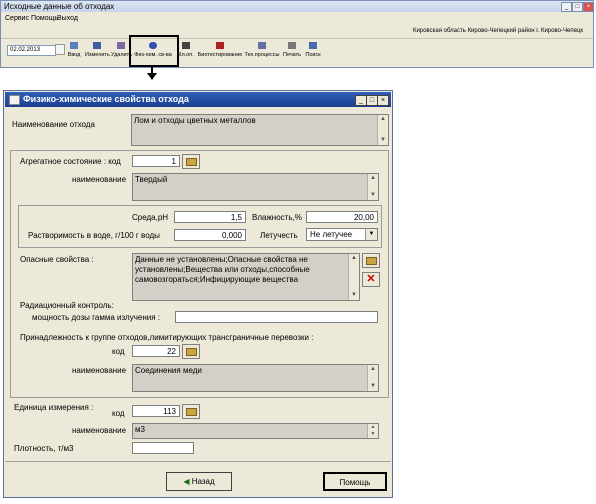  I want to click on callout-box, so click(154, 51).